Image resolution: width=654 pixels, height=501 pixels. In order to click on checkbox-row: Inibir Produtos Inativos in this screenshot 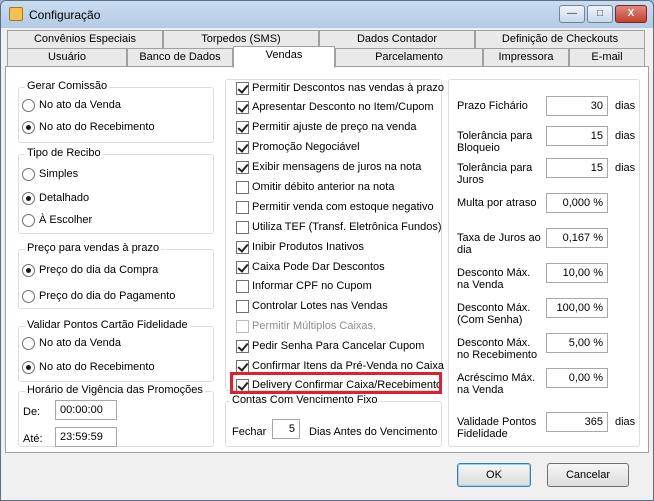, I will do `click(300, 248)`.